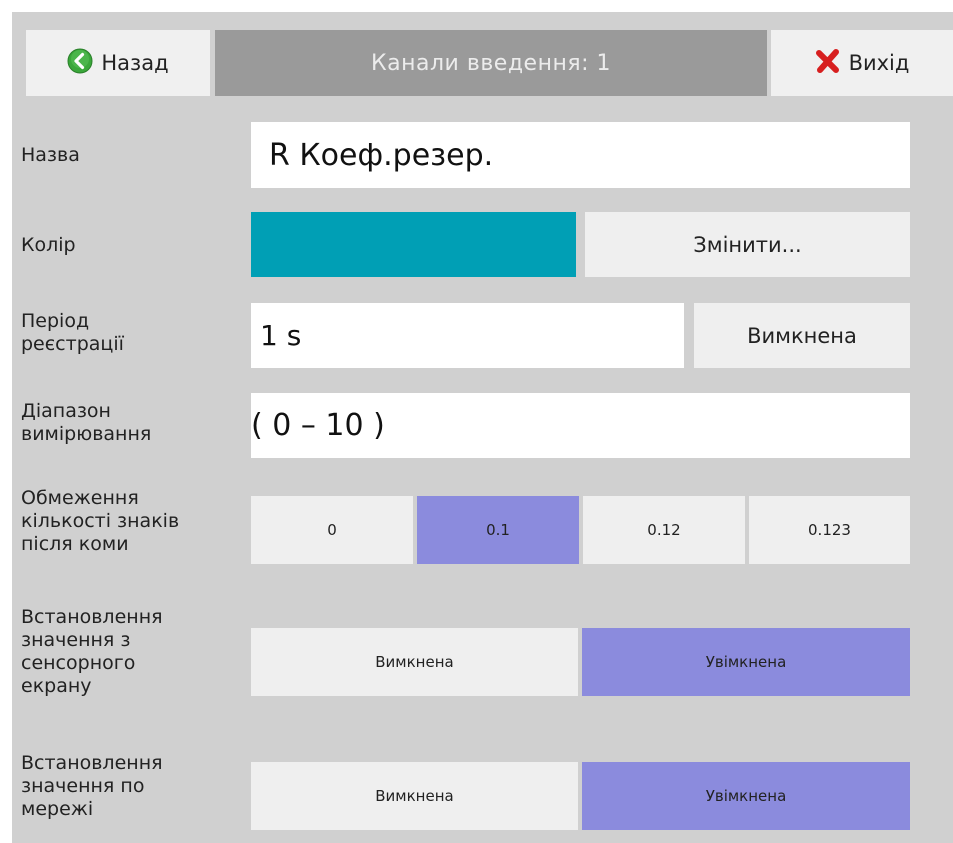 The image size is (953, 843). Describe the element at coordinates (80, 63) in the screenshot. I see `back-arrow-icon` at that location.